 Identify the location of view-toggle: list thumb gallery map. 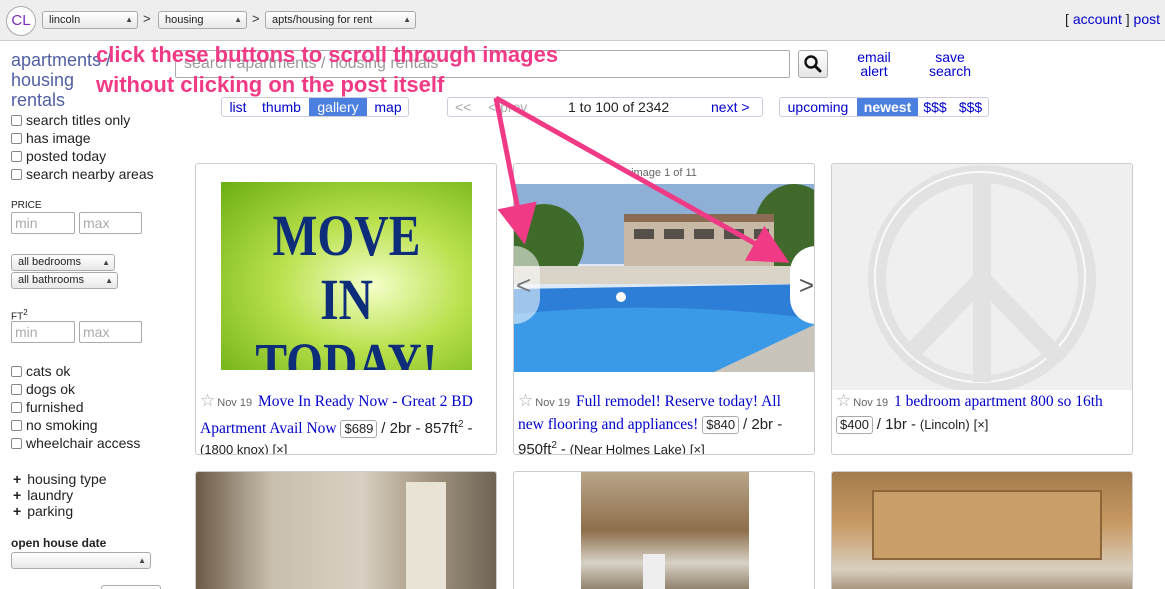
(315, 107).